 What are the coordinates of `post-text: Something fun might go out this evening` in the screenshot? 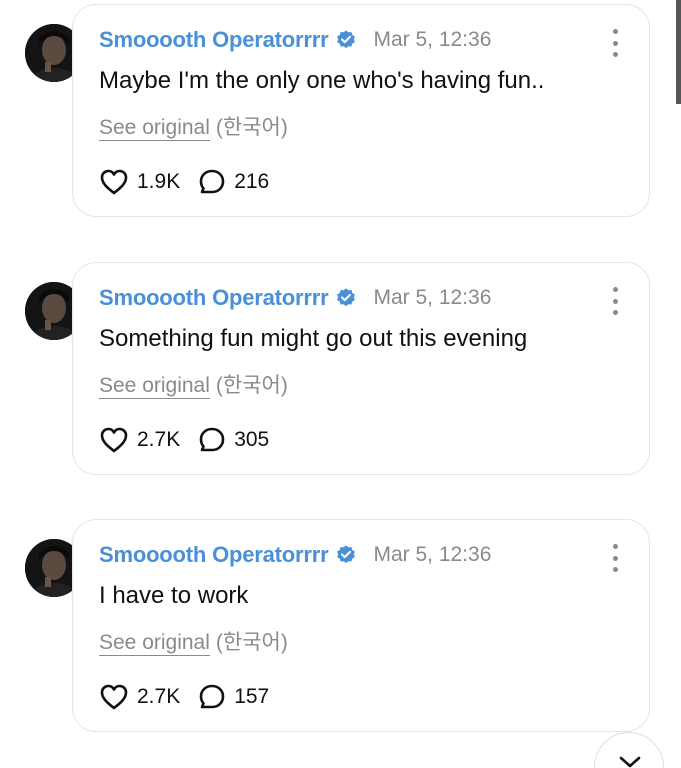 It's located at (313, 338).